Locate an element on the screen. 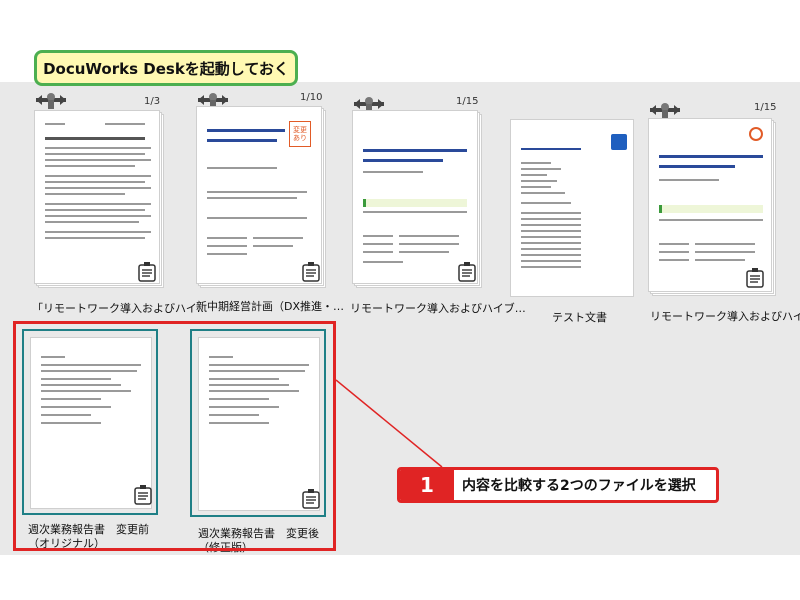  document-caption: テスト文書 is located at coordinates (579, 317).